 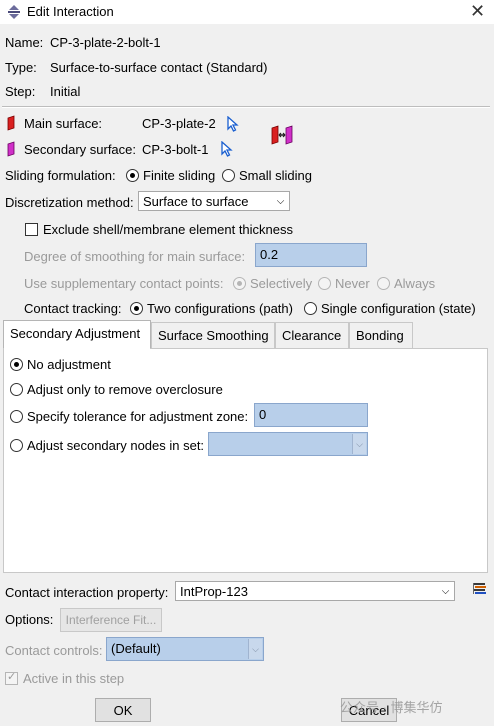 I want to click on abaqus-app-icon, so click(x=14, y=12).